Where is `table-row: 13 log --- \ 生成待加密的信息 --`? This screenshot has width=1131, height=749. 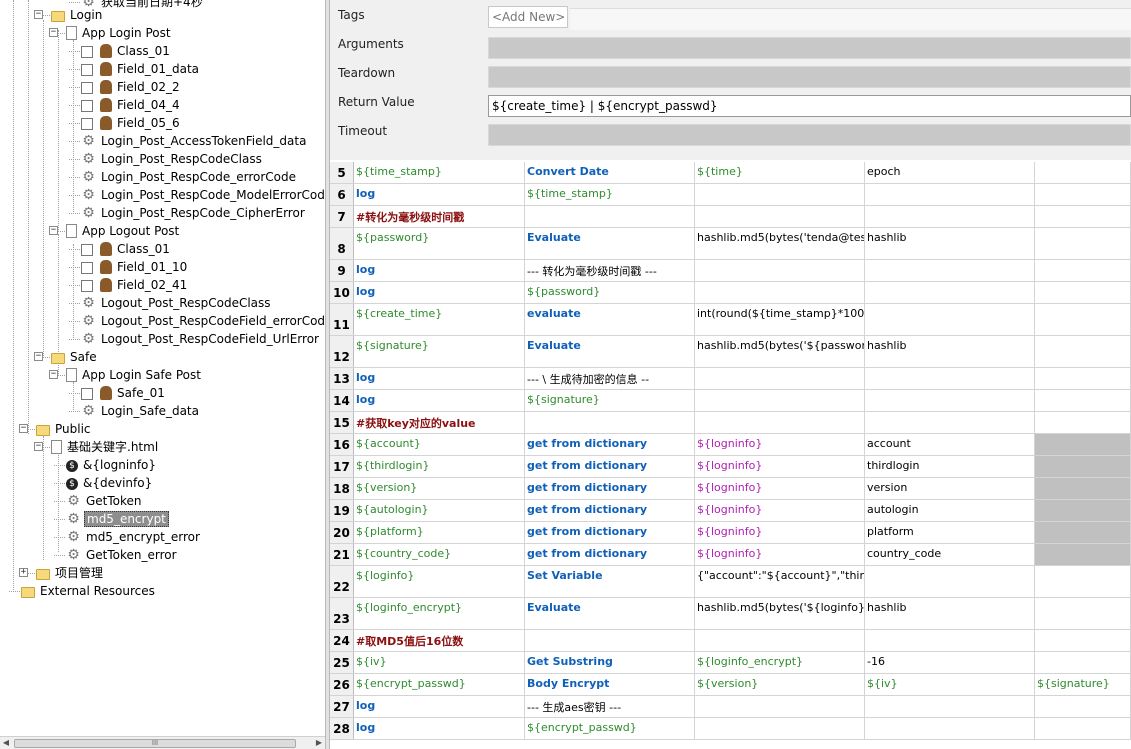
table-row: 13 log --- \ 生成待加密的信息 -- is located at coordinates (730, 379).